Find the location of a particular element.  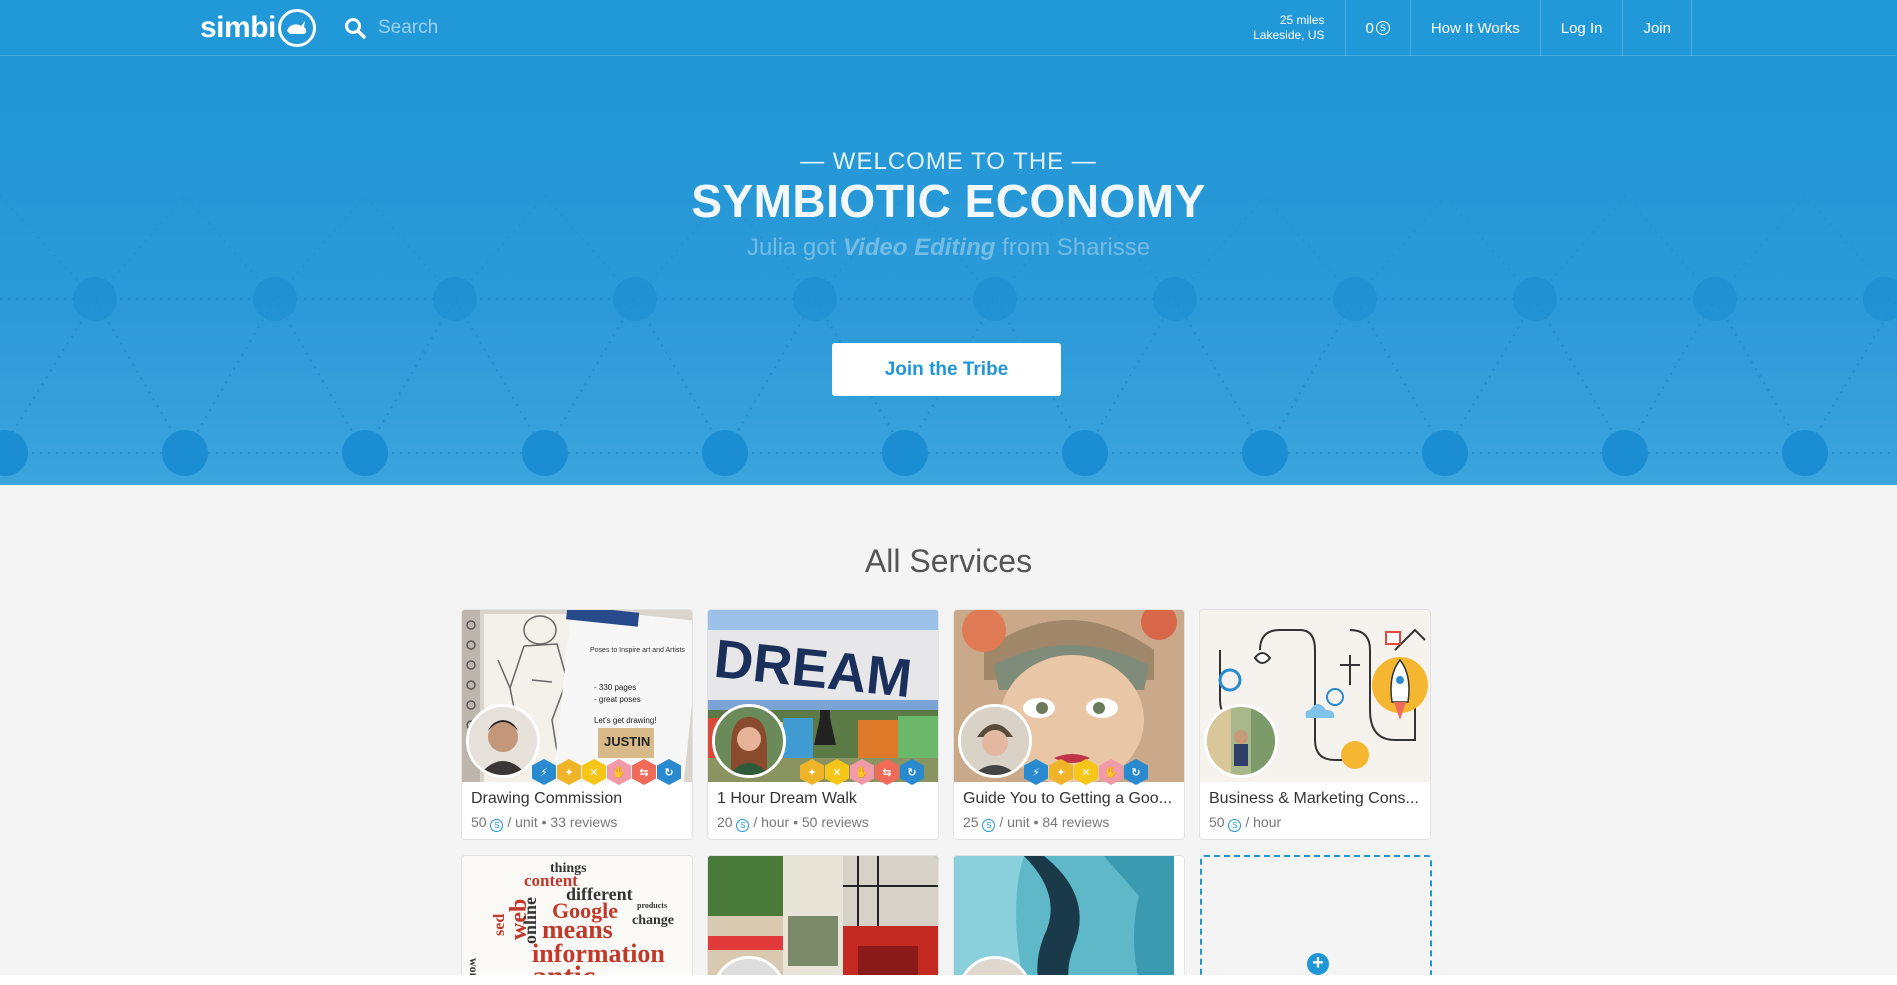

service-meta: 50 S / unit • 33 reviews is located at coordinates (544, 823).